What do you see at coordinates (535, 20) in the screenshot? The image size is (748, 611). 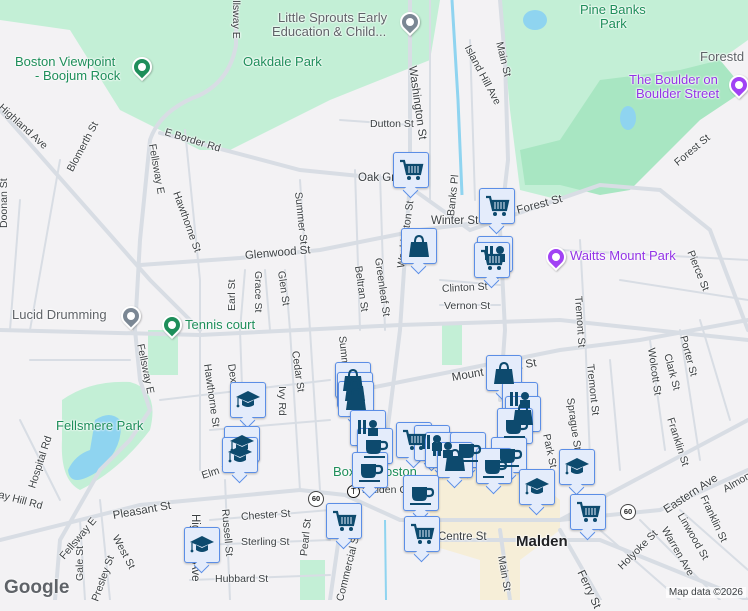 I see `pond-pine-banks` at bounding box center [535, 20].